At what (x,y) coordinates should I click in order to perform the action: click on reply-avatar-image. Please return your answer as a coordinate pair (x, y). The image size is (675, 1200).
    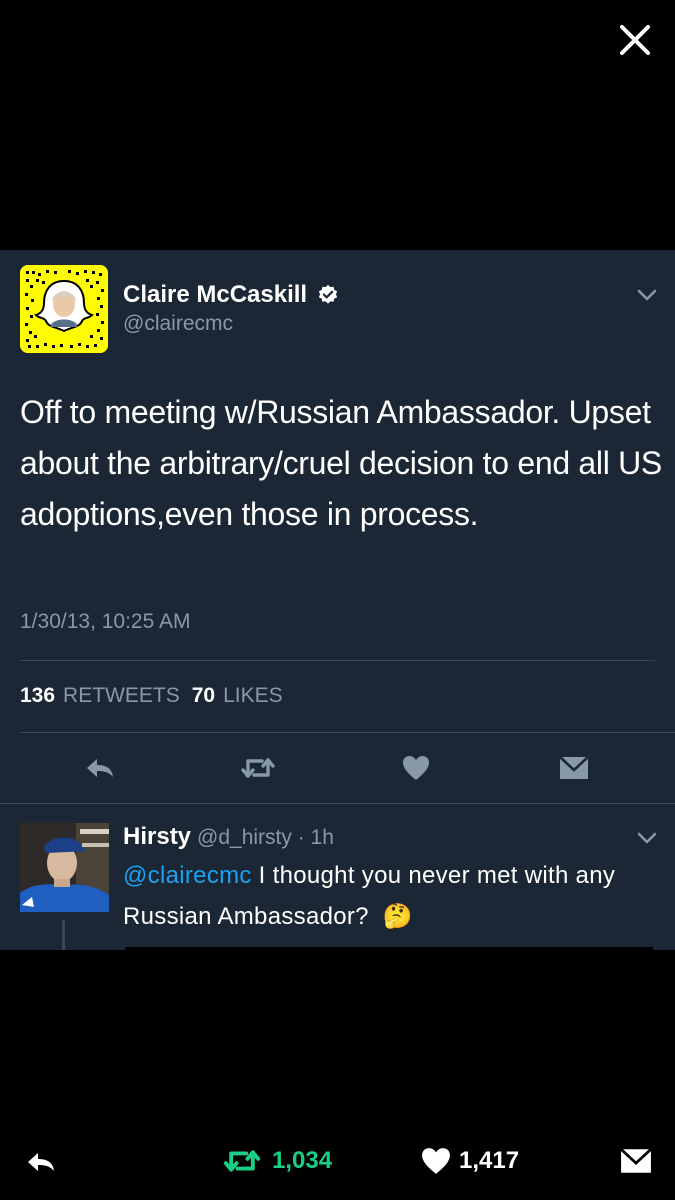
    Looking at the image, I should click on (64, 867).